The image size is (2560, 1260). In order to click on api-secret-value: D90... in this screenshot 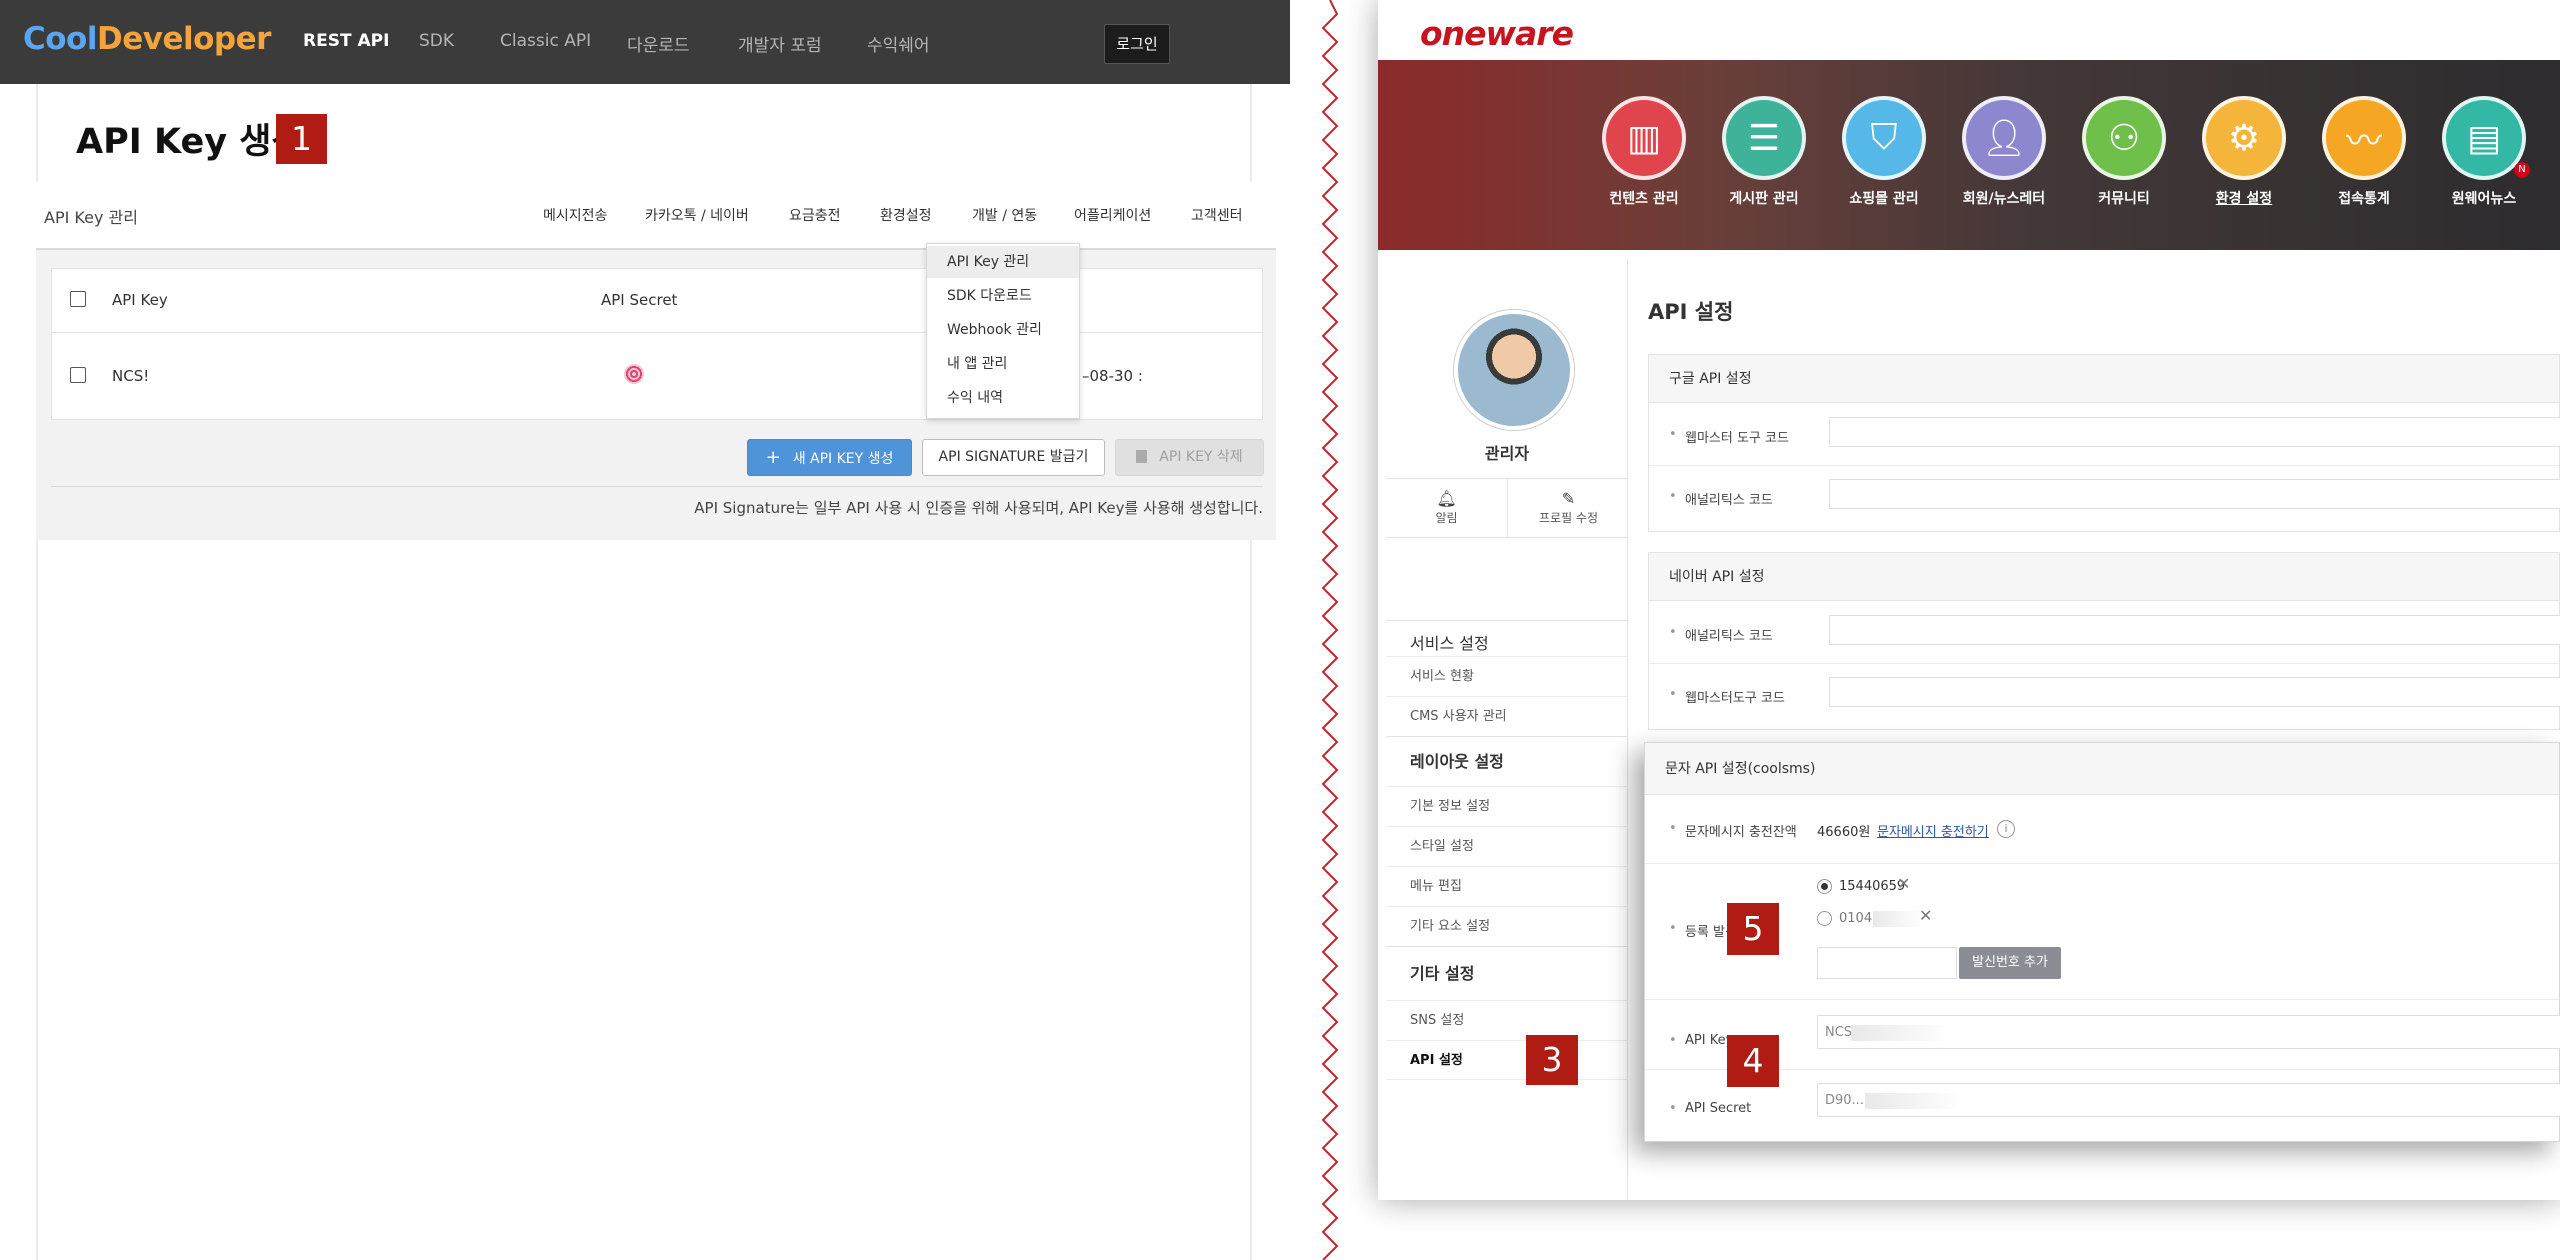, I will do `click(1844, 1100)`.